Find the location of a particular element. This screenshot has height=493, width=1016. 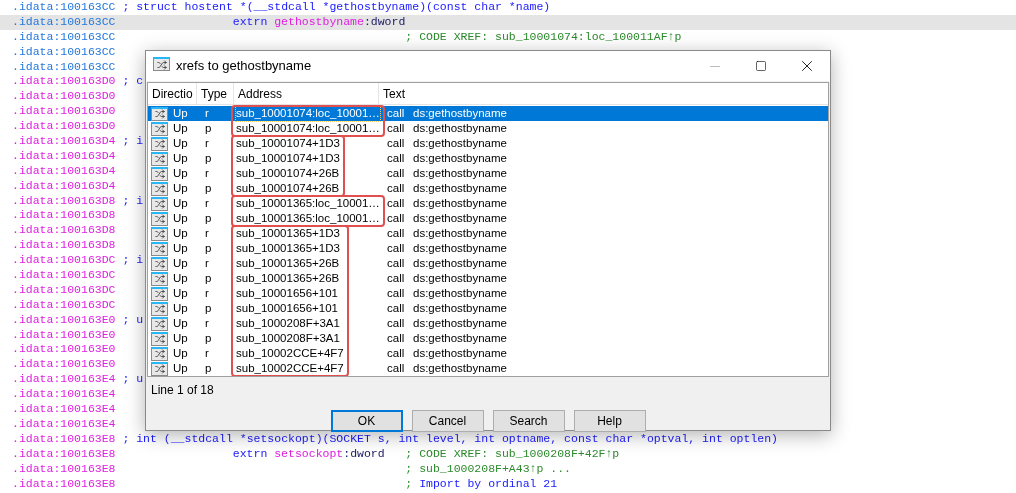

comment-text: Import by ordinal 21 is located at coordinates (488, 484).